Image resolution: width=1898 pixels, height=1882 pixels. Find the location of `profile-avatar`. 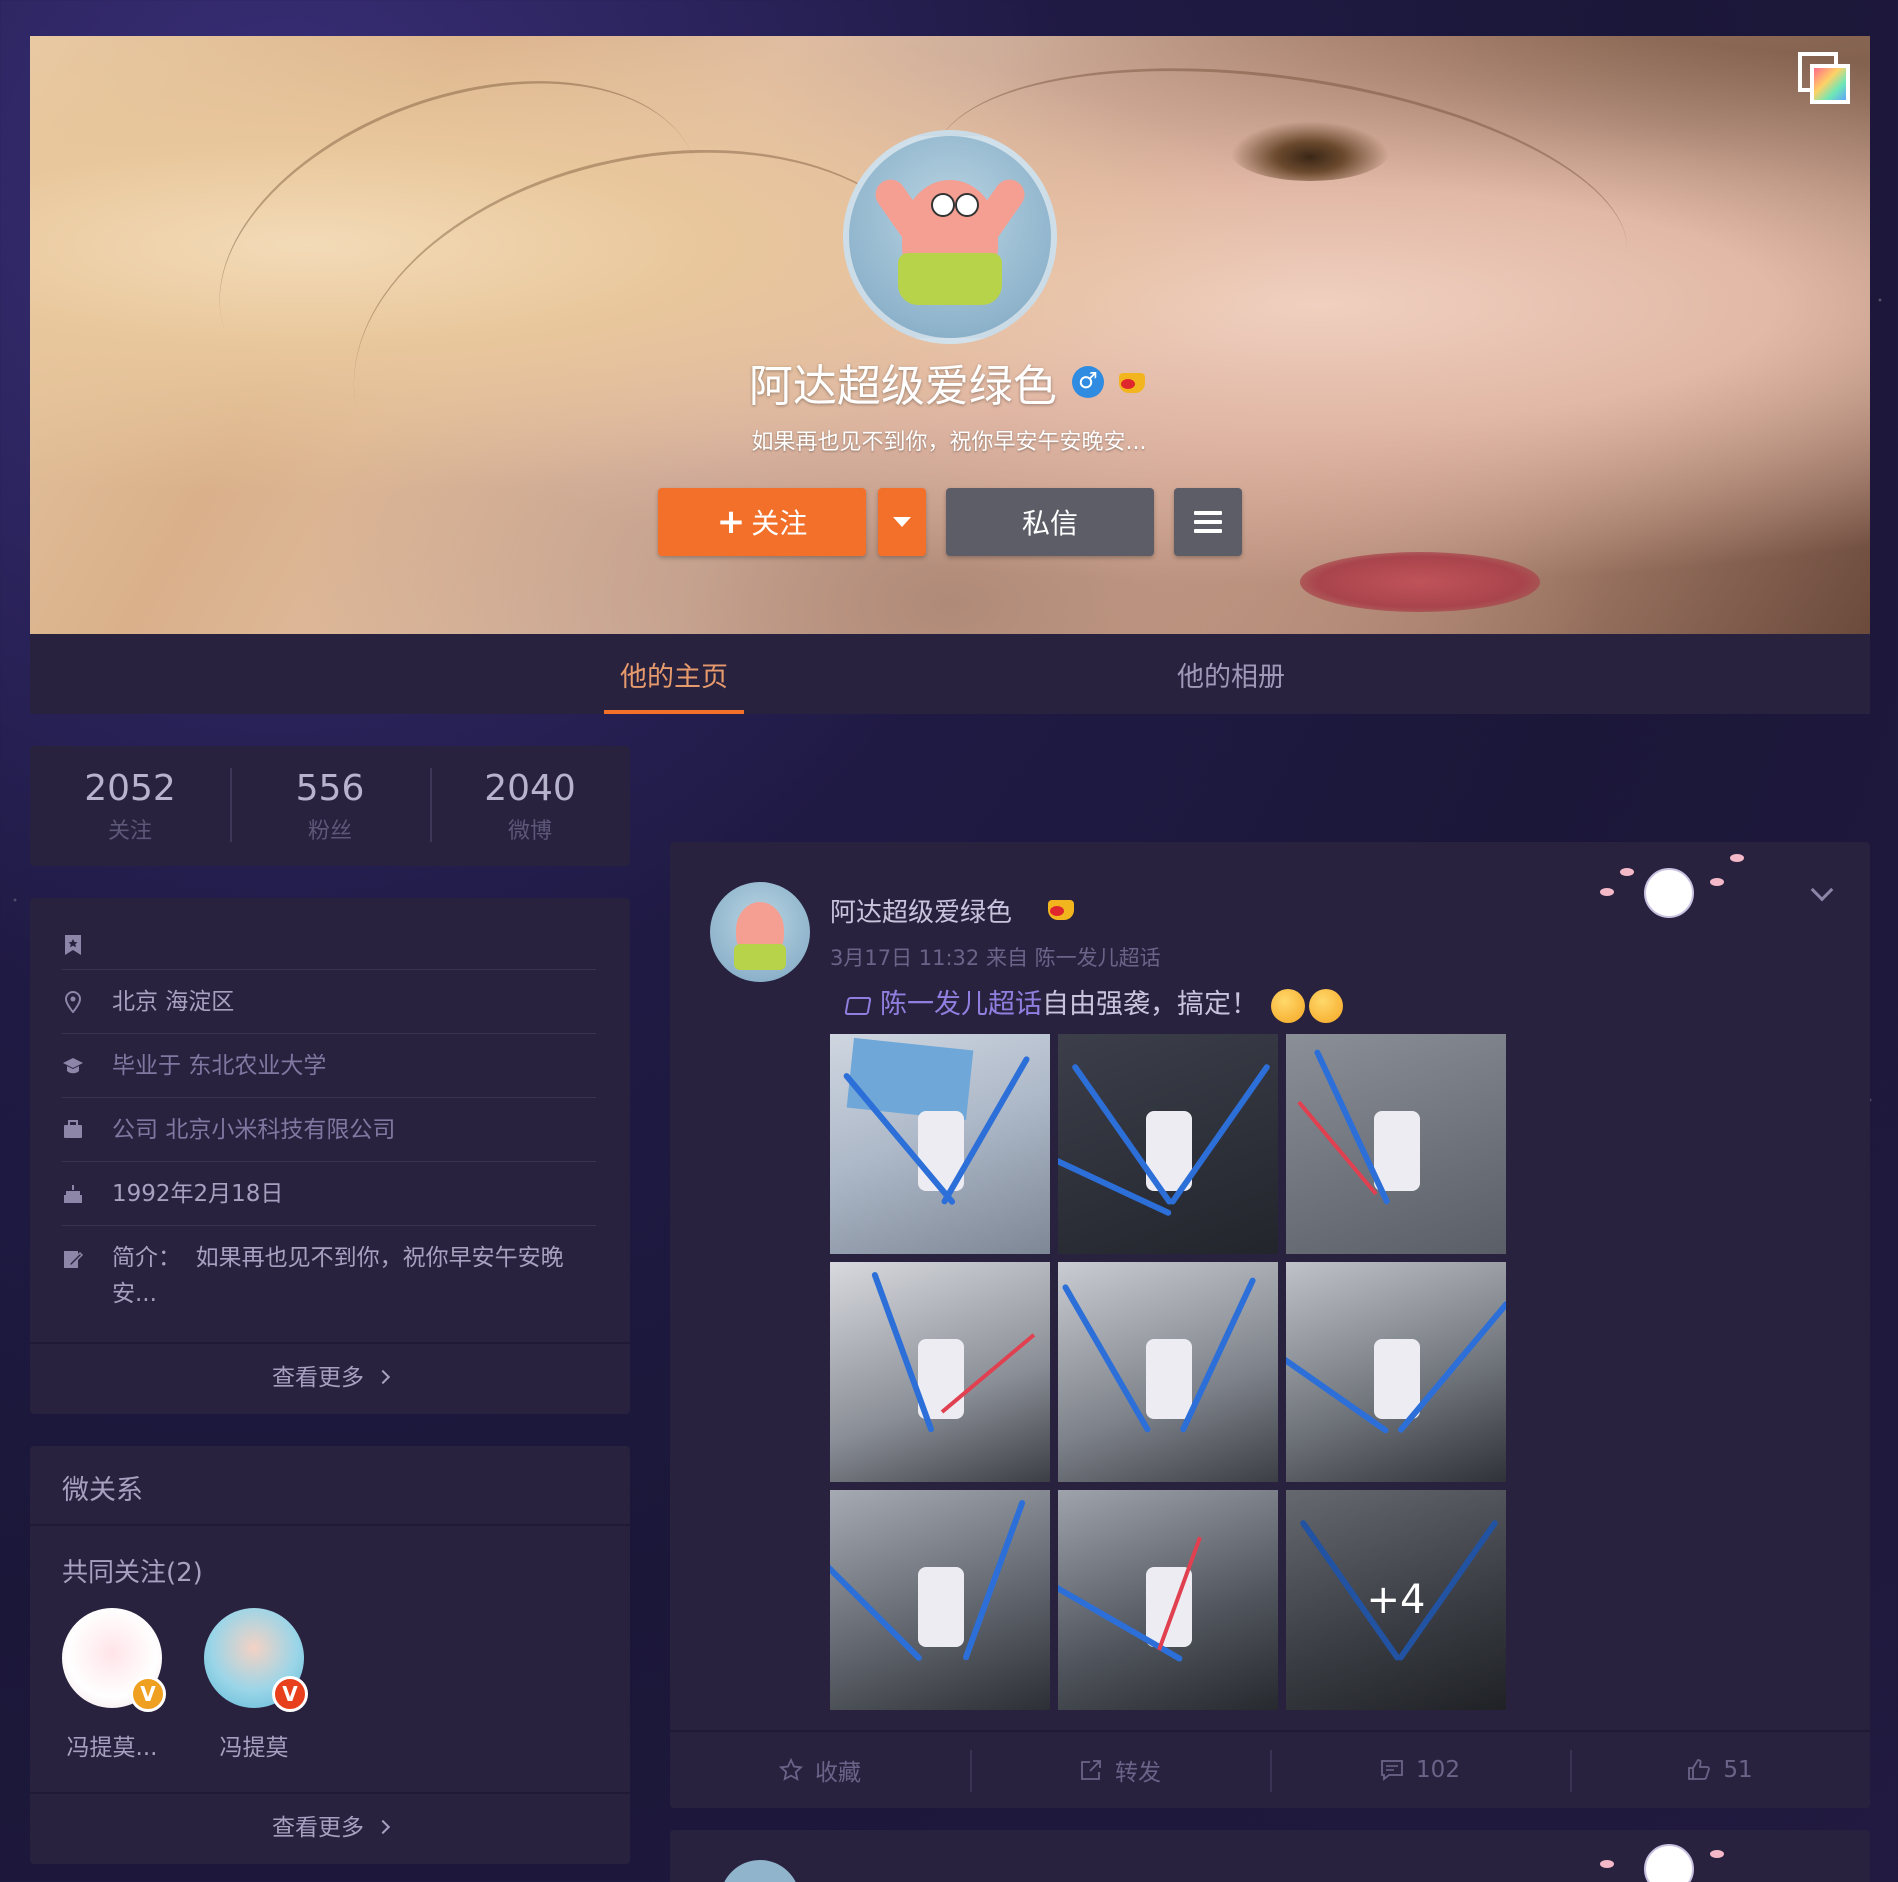

profile-avatar is located at coordinates (950, 237).